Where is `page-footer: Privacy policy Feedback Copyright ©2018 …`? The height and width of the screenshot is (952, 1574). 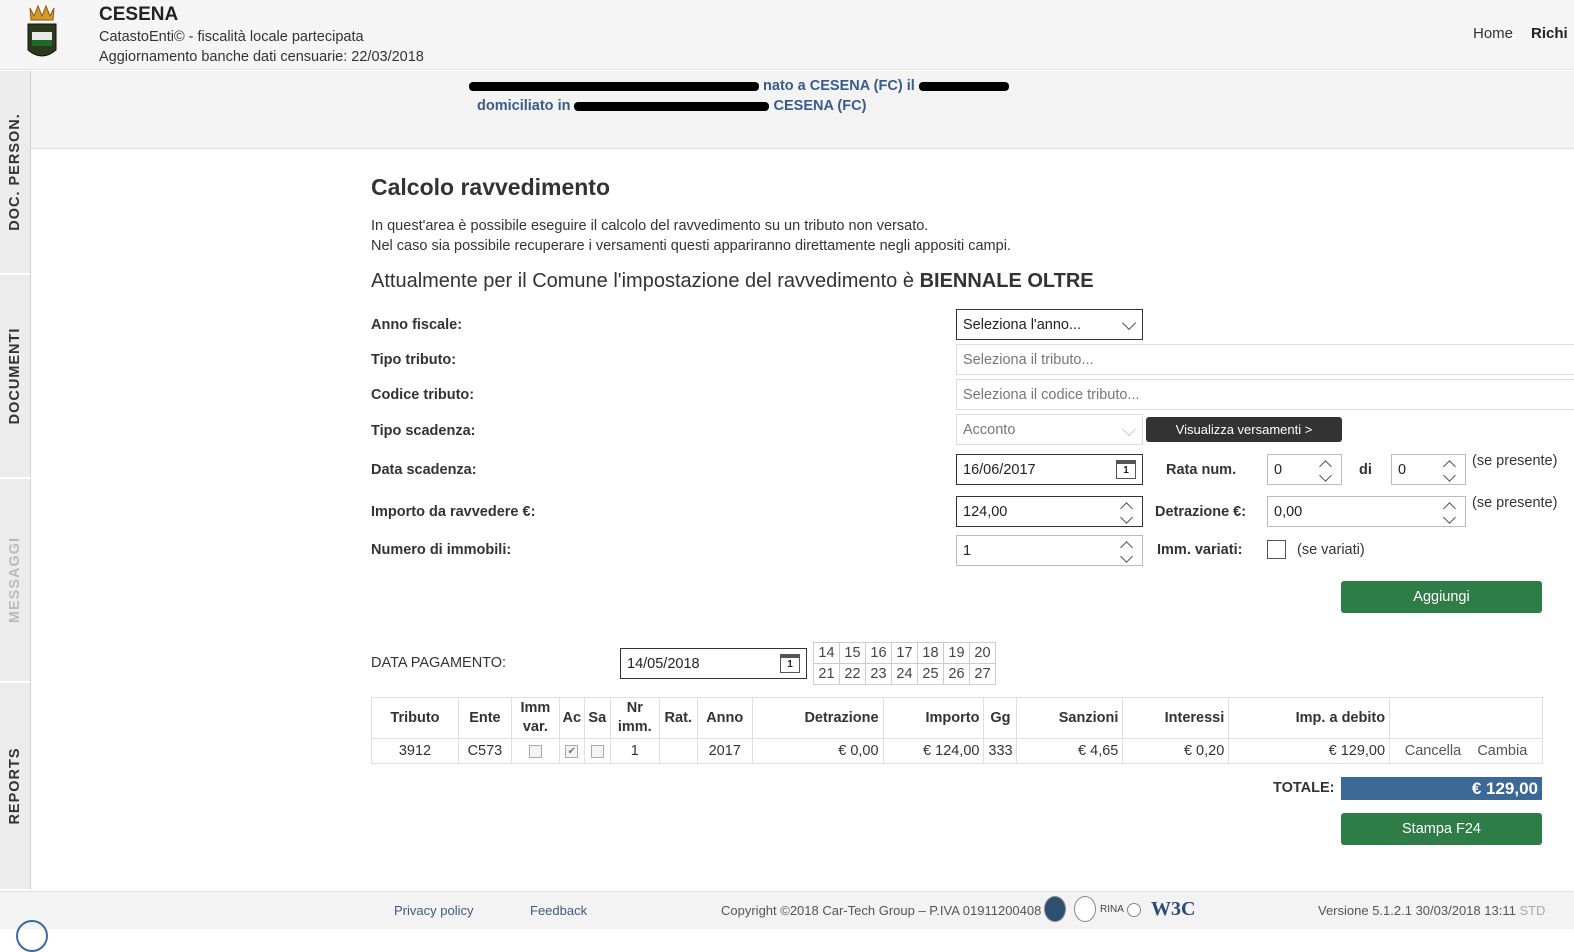
page-footer: Privacy policy Feedback Copyright ©2018 … is located at coordinates (787, 921).